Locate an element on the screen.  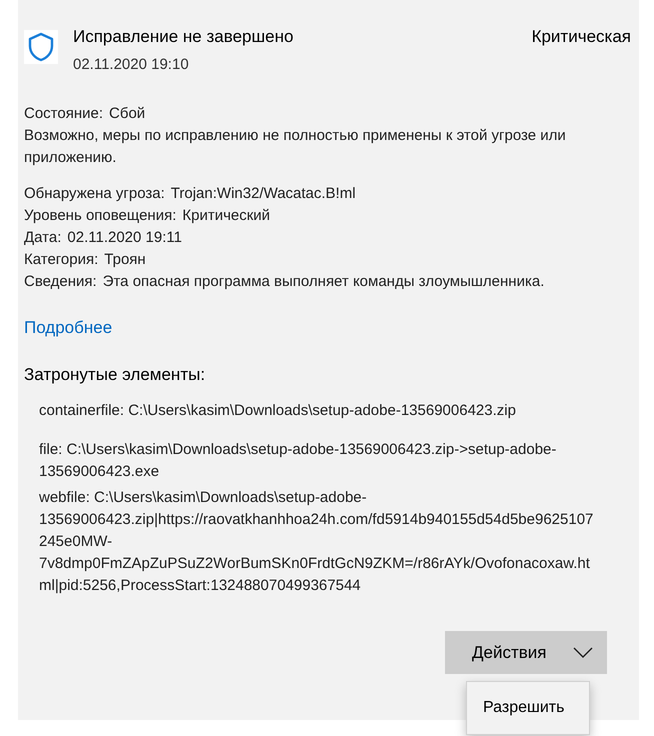
detail-value: Эта опасная программа выполняет команды злоумышленника. is located at coordinates (323, 282).